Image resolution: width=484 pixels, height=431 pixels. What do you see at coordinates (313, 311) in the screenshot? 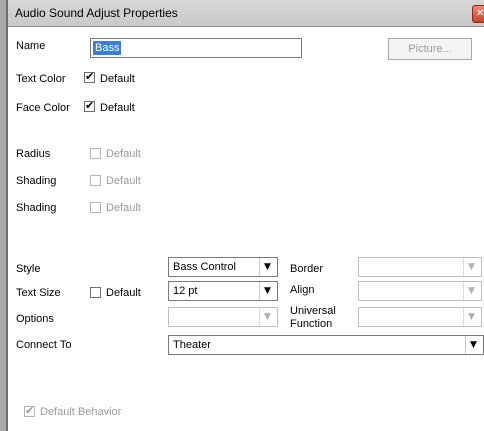
I see `universal-function-label-line1: Universal` at bounding box center [313, 311].